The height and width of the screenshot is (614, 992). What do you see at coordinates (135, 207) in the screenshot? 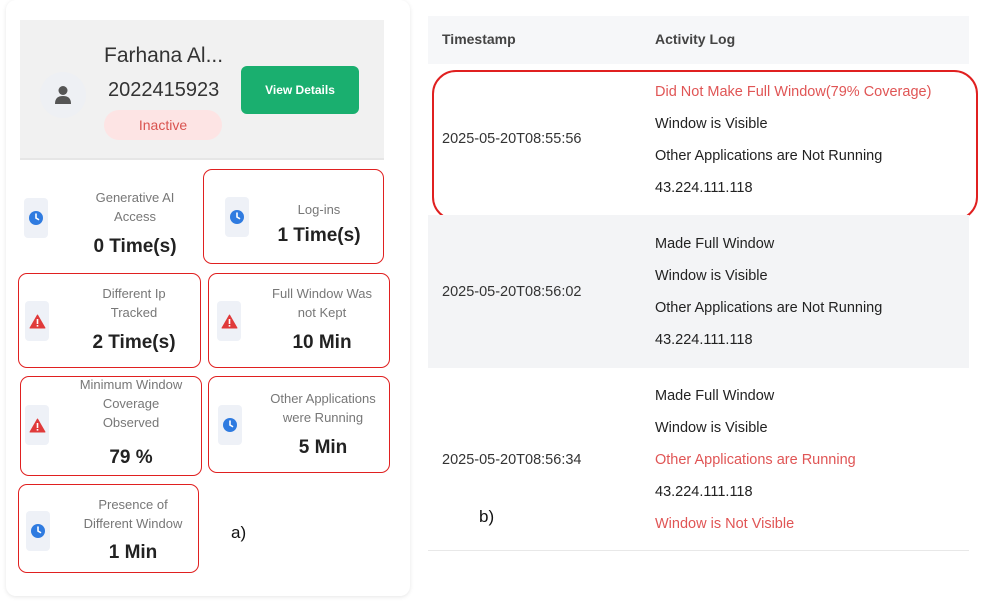
I see `stat-label: Generative AI Access` at bounding box center [135, 207].